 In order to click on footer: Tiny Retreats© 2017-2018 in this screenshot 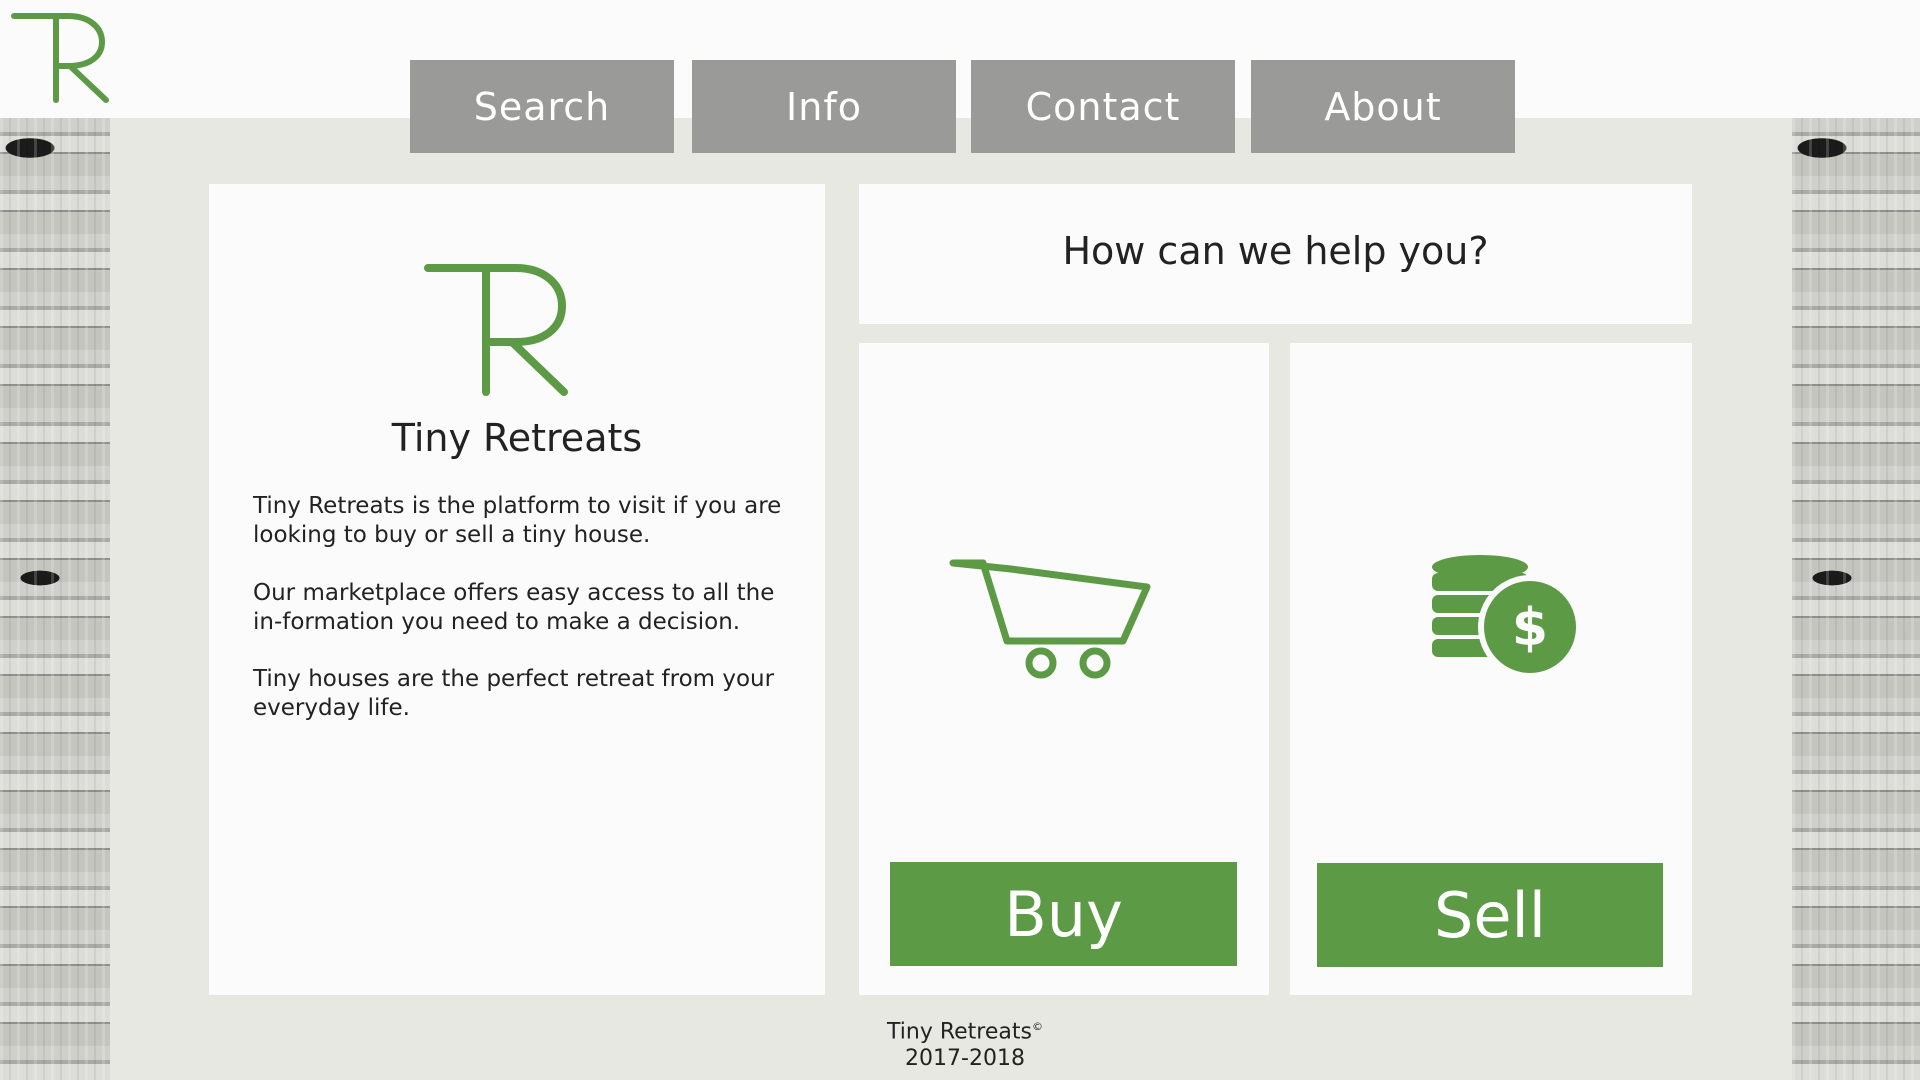, I will do `click(965, 1042)`.